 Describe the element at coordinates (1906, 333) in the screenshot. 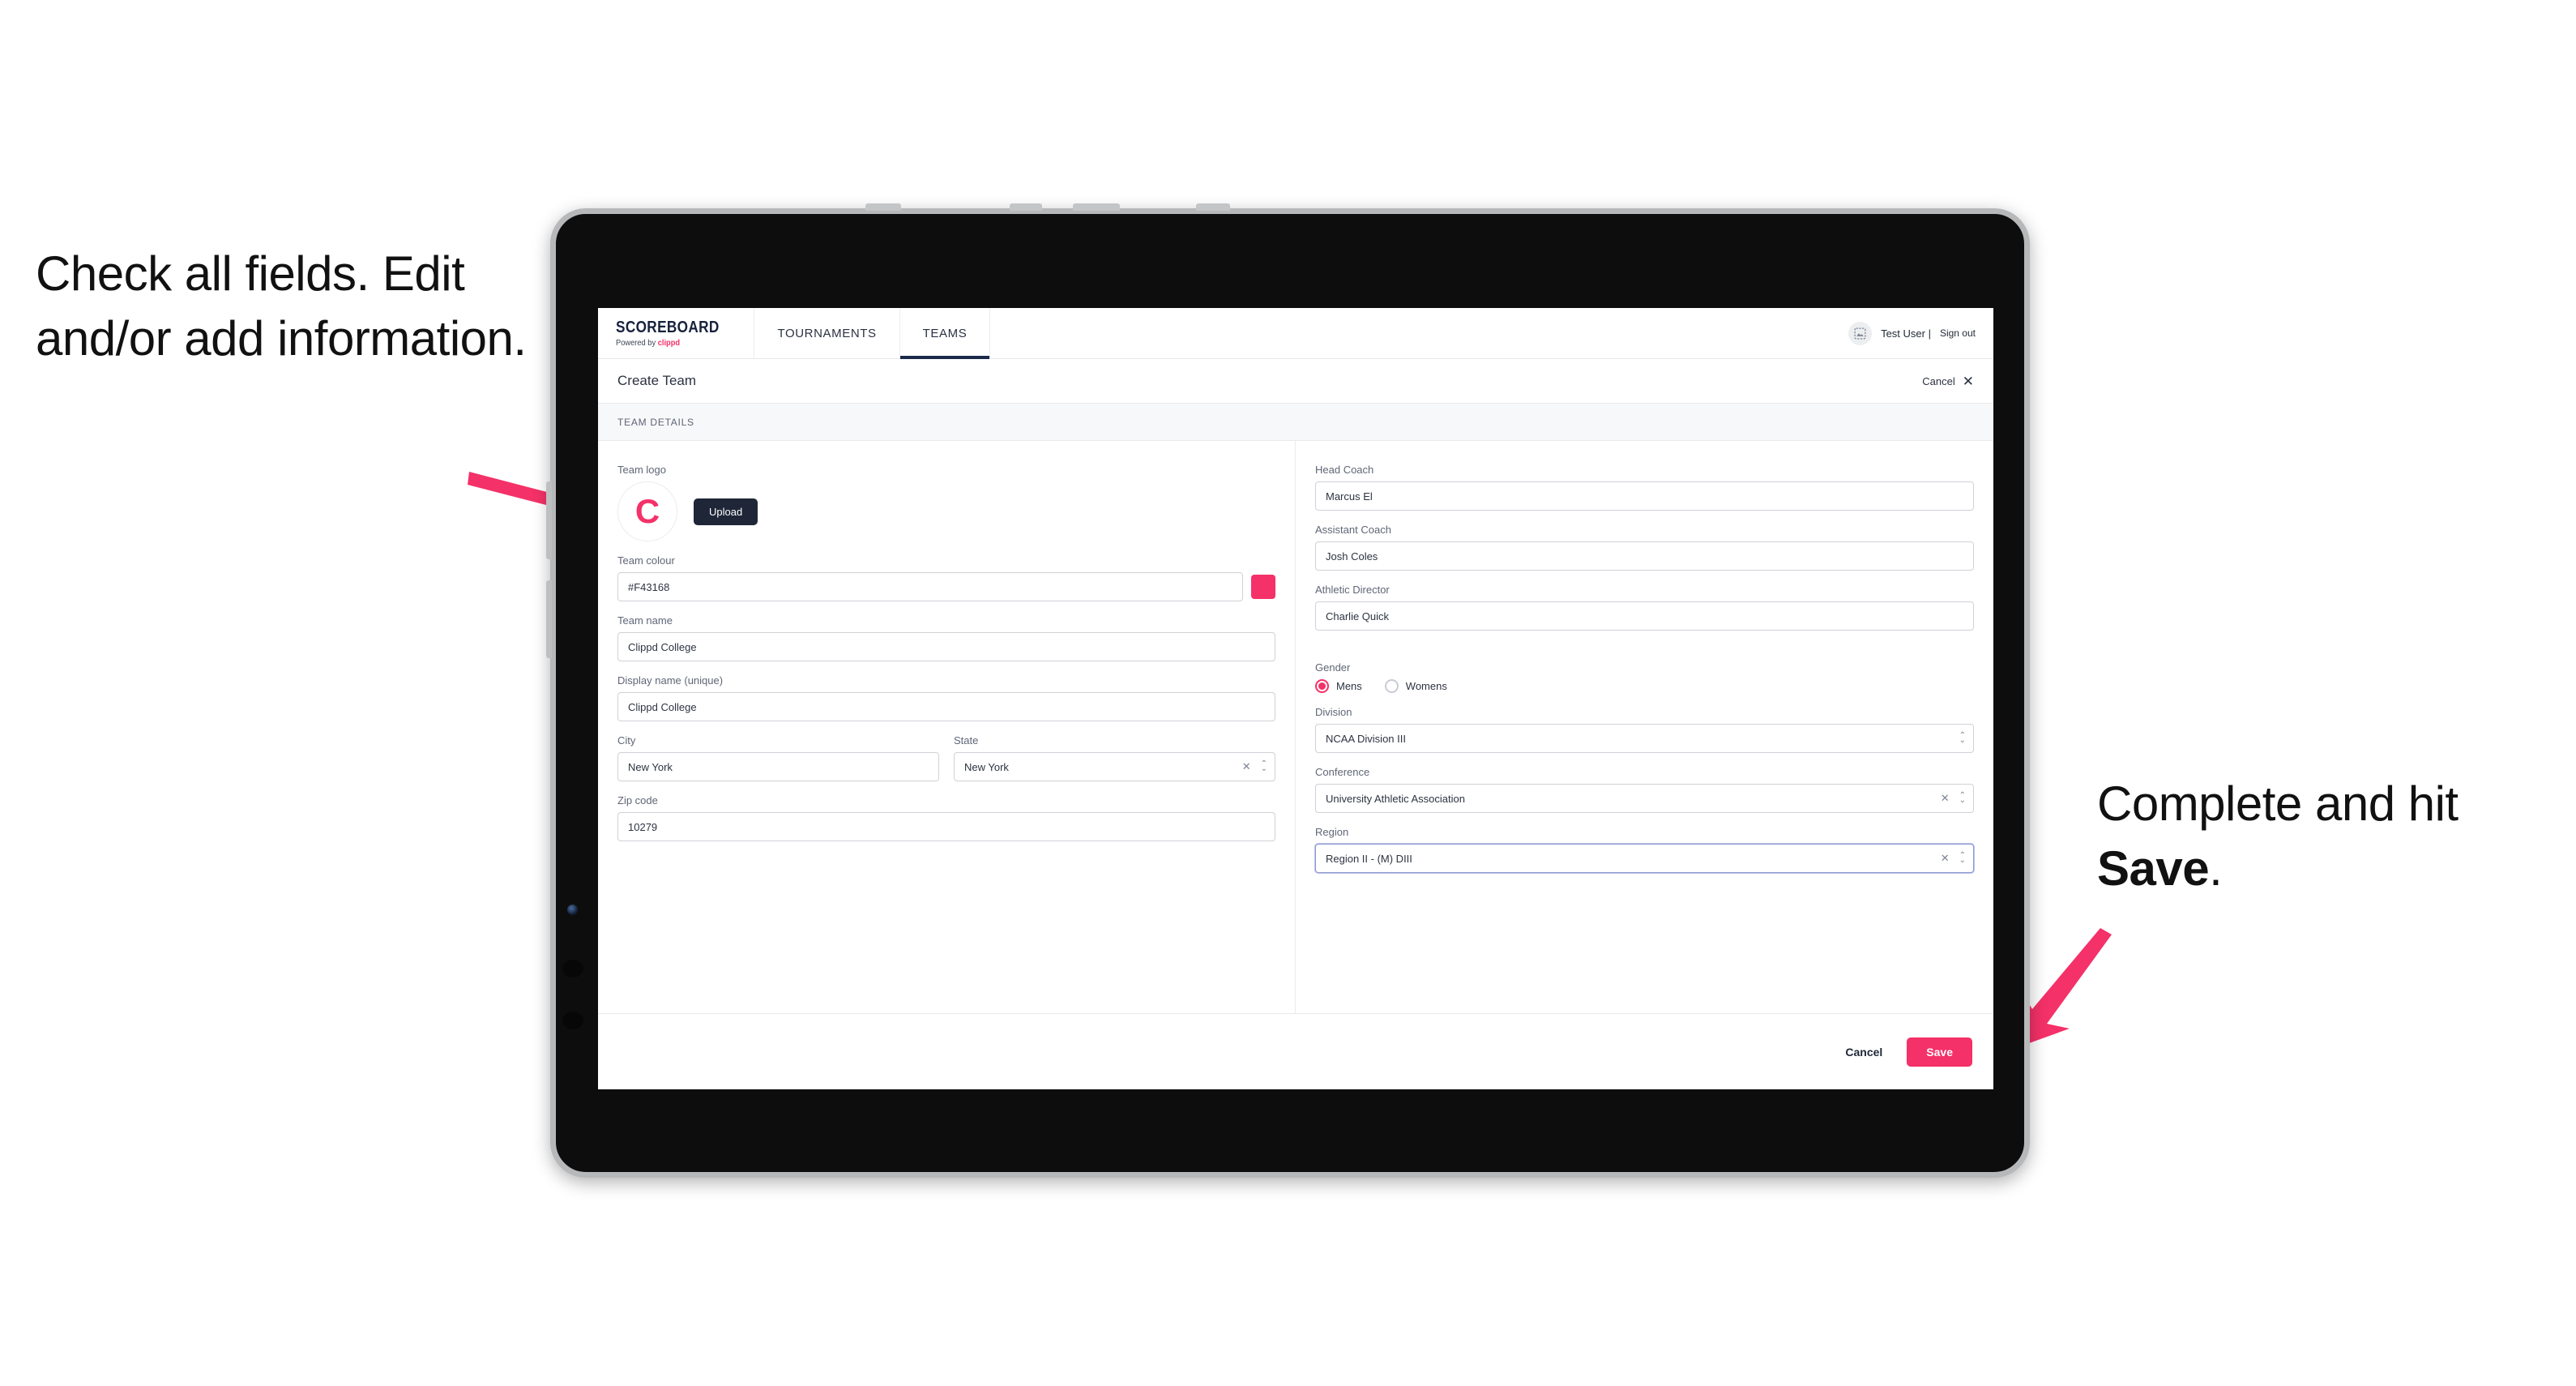

I see `user-name-label: Test User |` at that location.